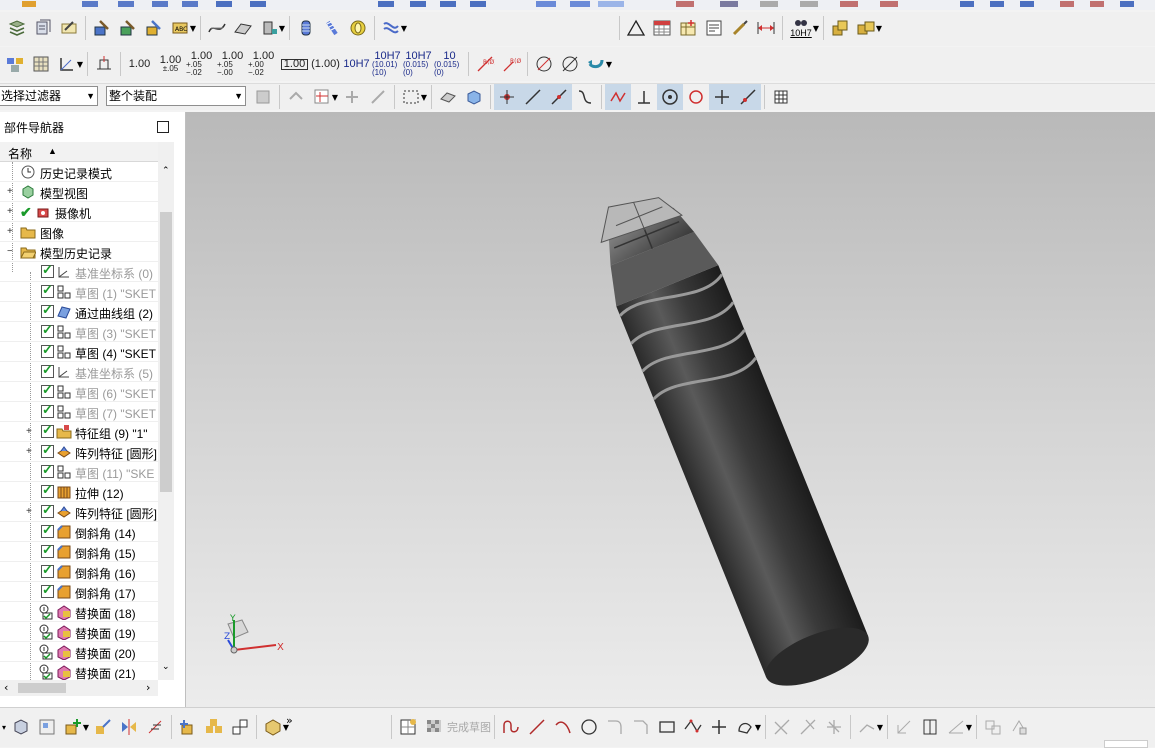  I want to click on tree-node-chamfer: 倒斜角 (16), so click(79, 572).